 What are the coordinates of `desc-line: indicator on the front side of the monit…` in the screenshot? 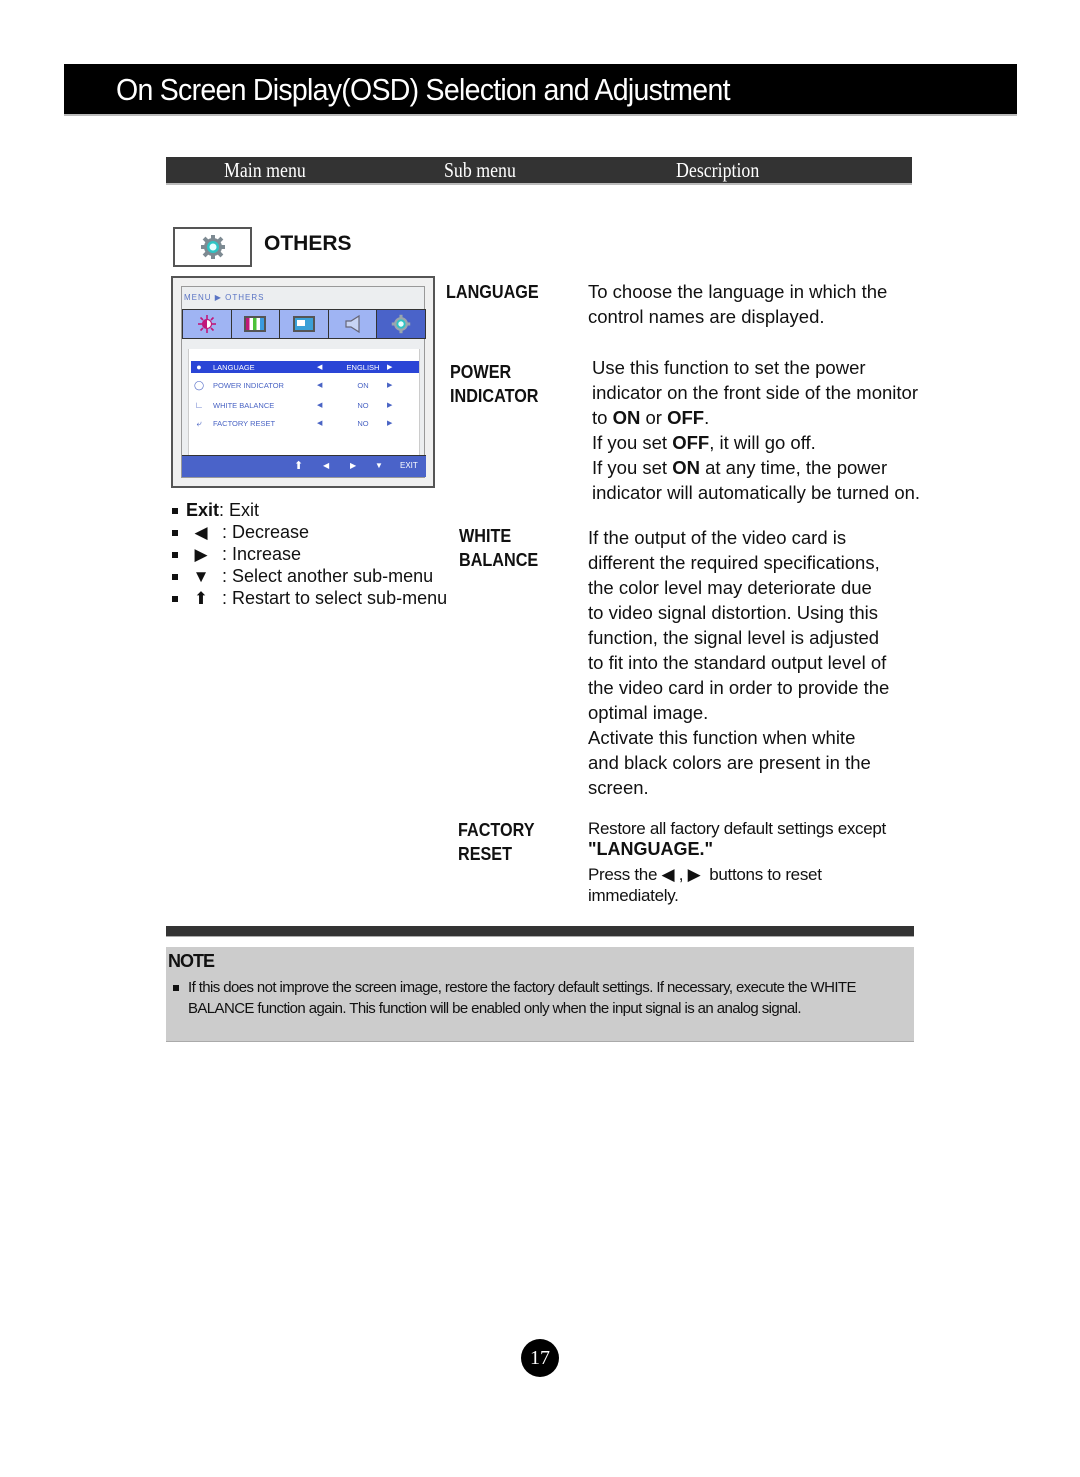 It's located at (755, 392).